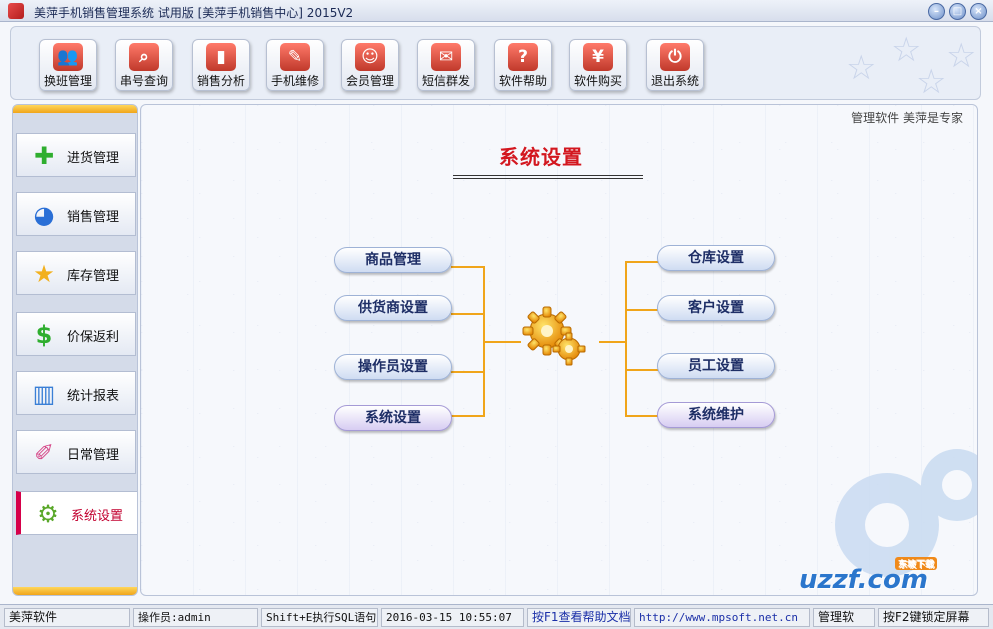  What do you see at coordinates (319, 617) in the screenshot?
I see `status-sql-hint: Shift+E执行SQL语句` at bounding box center [319, 617].